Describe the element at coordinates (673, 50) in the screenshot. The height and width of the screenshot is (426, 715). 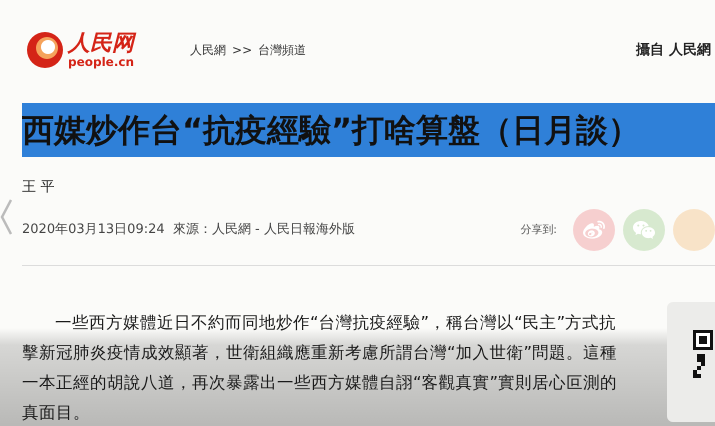
I see `source-caption: 攝自 人民網` at that location.